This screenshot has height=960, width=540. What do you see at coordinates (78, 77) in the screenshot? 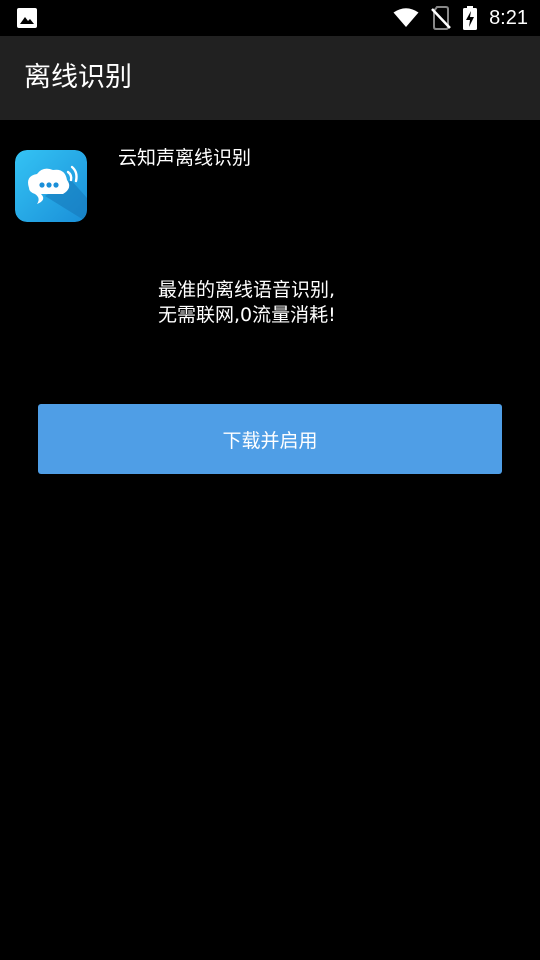
I see `page-title: 离线识别` at bounding box center [78, 77].